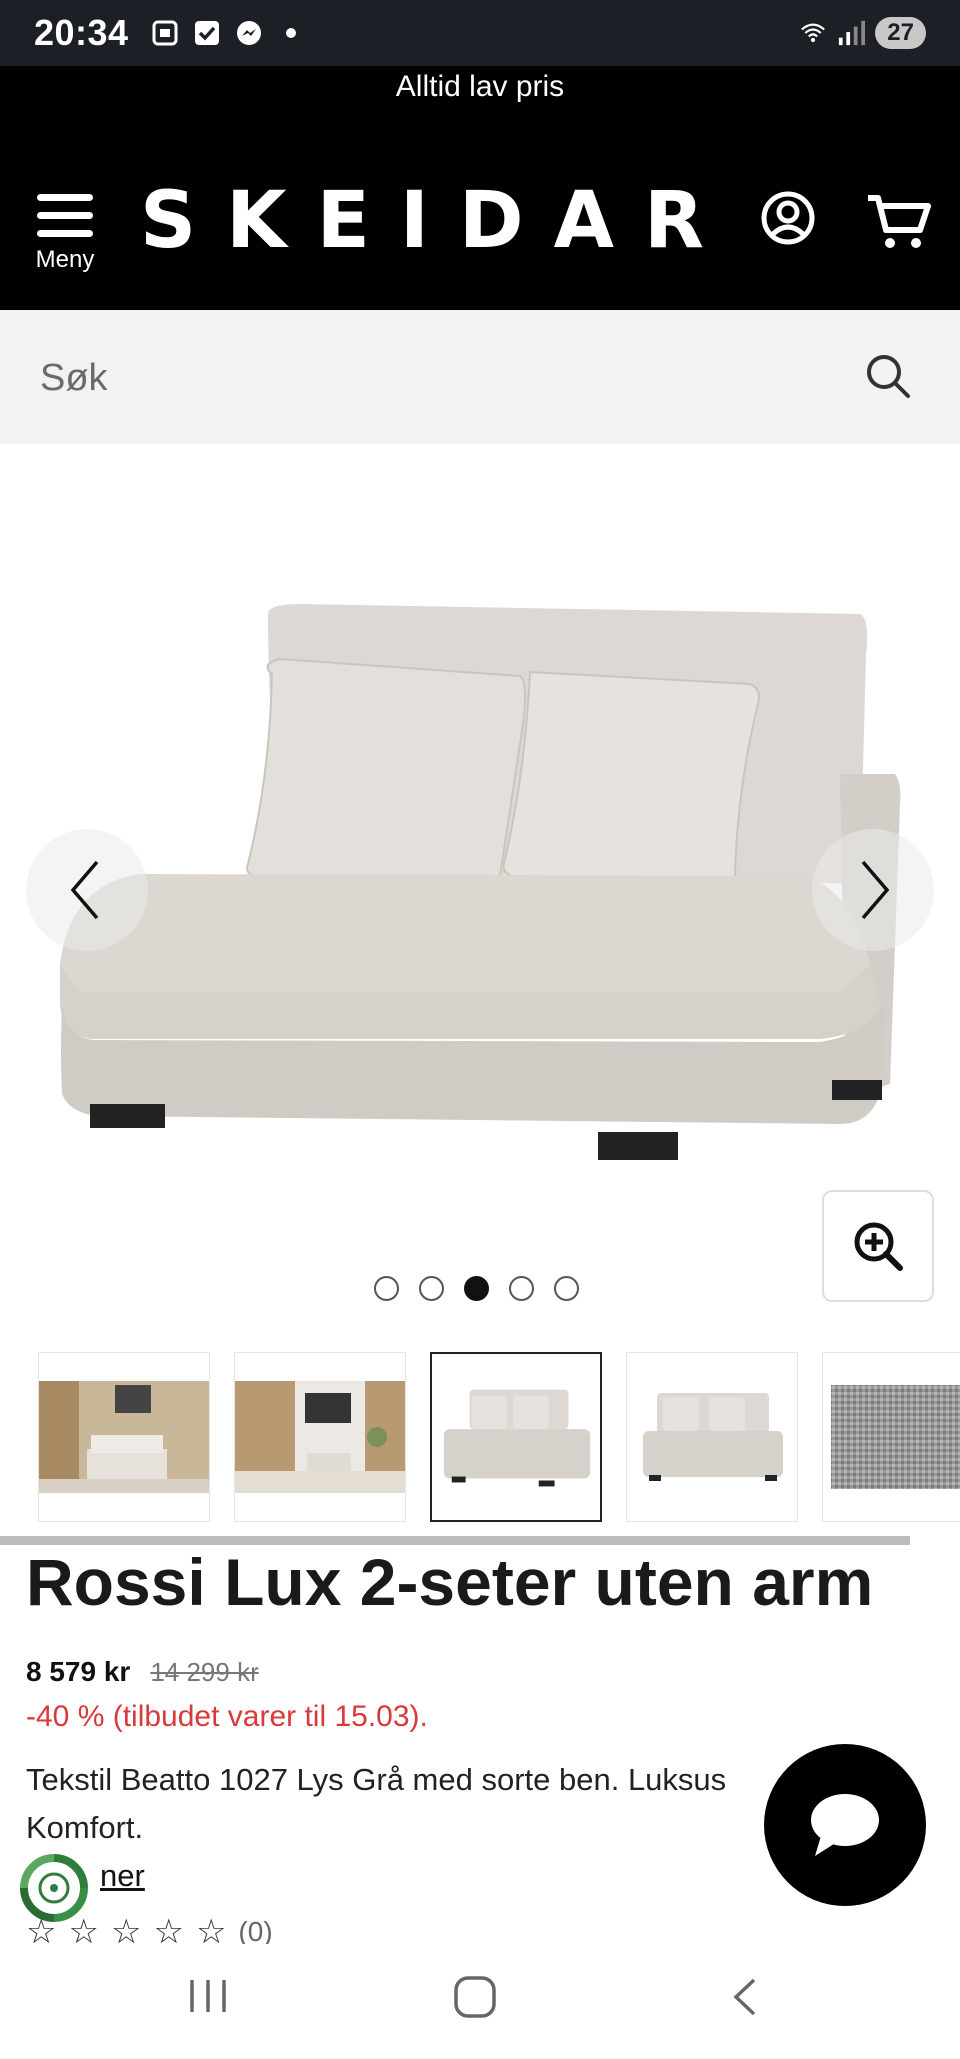  I want to click on search-bar, so click(480, 377).